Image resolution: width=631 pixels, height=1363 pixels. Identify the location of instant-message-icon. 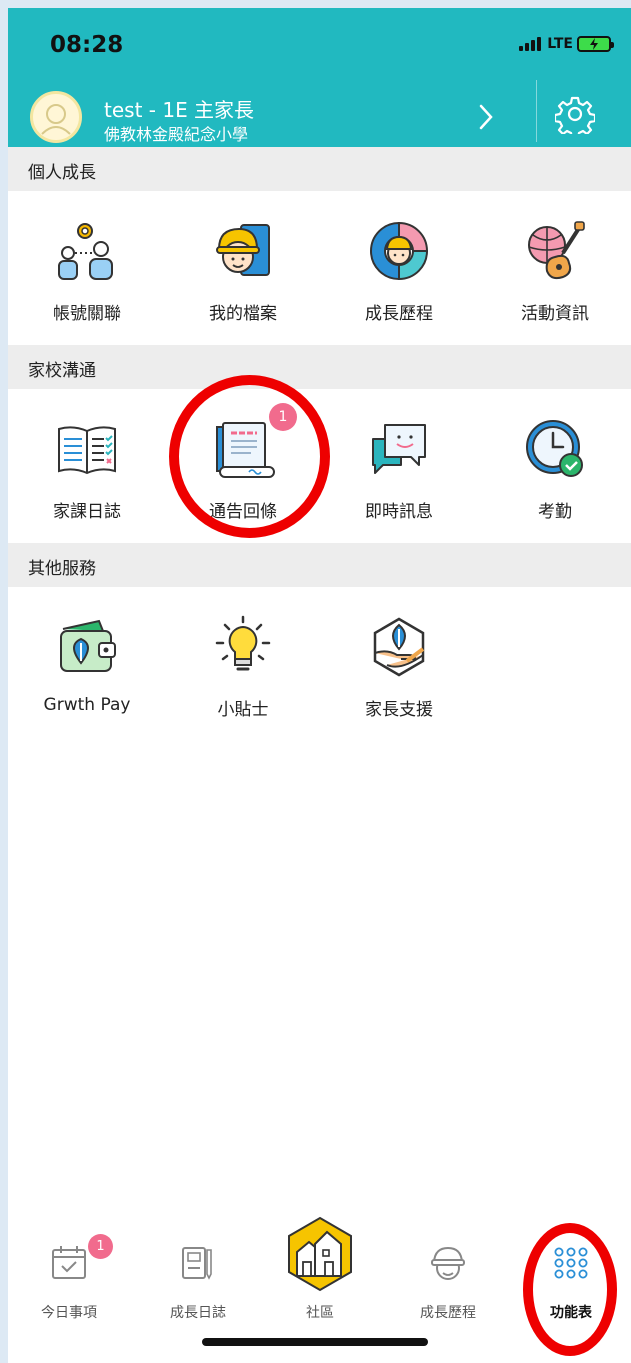
(399, 449).